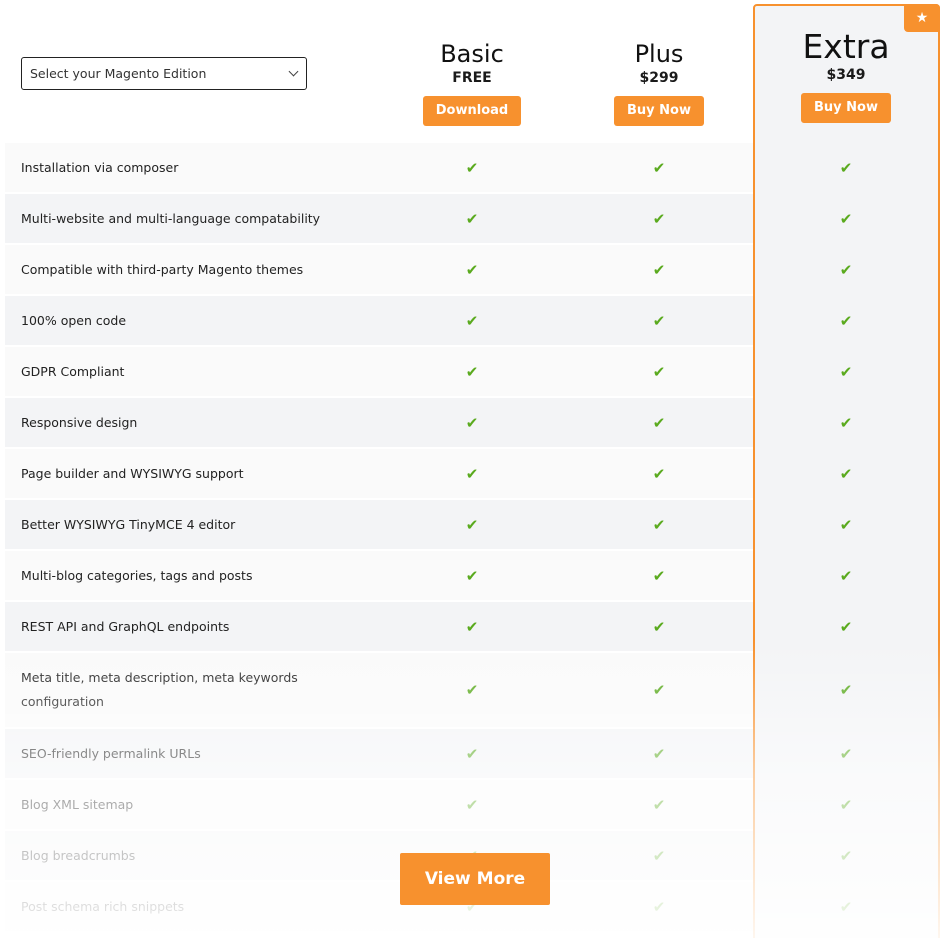  Describe the element at coordinates (846, 46) in the screenshot. I see `plan-name: Extra` at that location.